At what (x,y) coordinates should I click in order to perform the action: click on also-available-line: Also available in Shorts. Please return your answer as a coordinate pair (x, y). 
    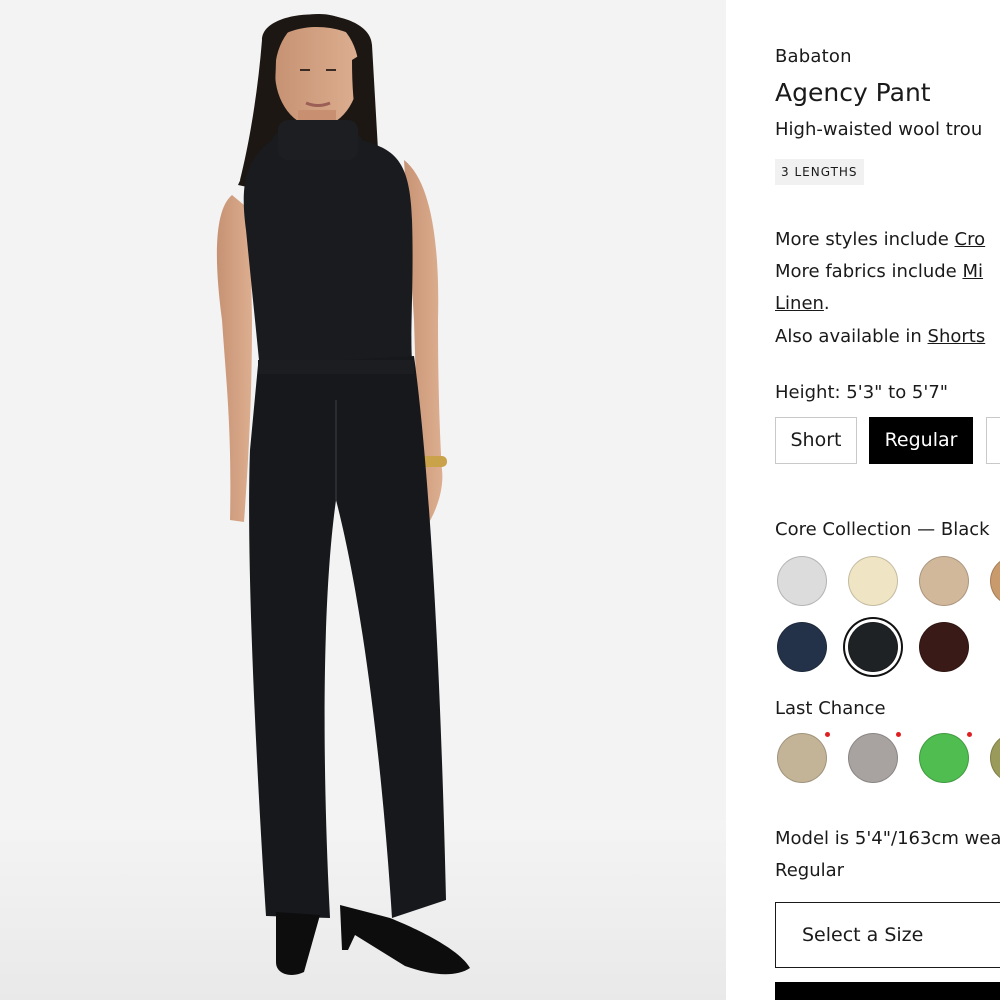
    Looking at the image, I should click on (880, 336).